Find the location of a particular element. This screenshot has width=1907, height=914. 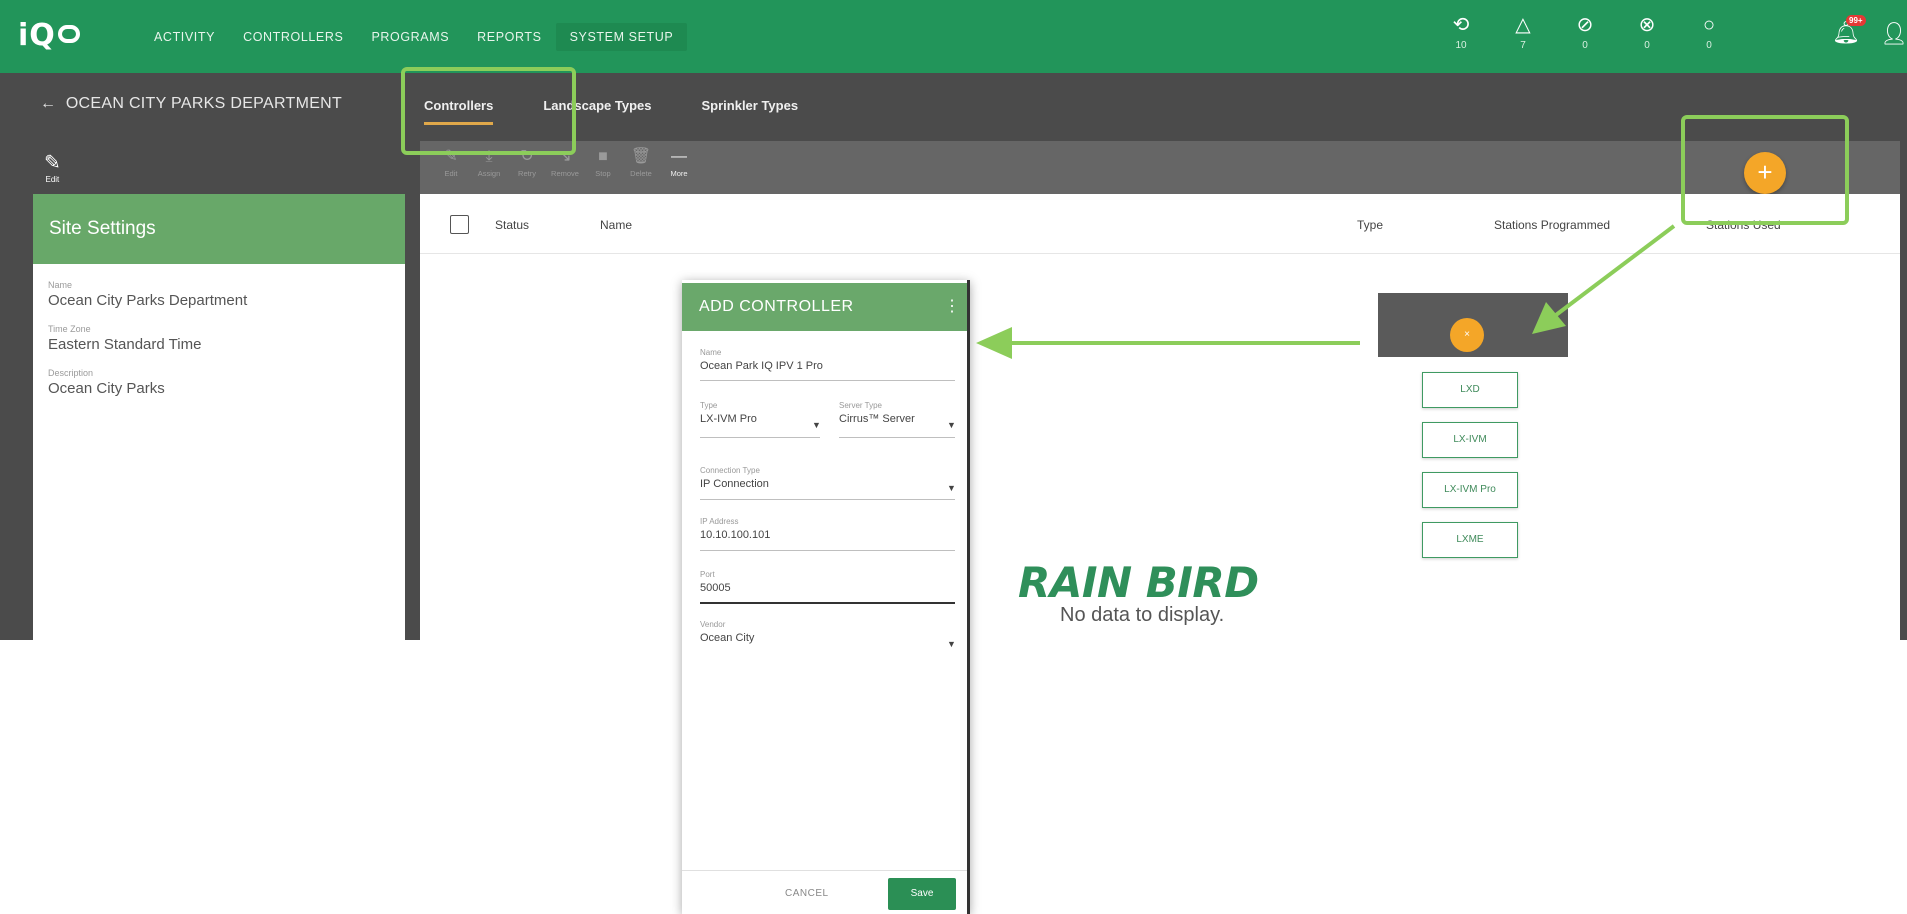

controller-type-lxd: LXD is located at coordinates (1470, 390).